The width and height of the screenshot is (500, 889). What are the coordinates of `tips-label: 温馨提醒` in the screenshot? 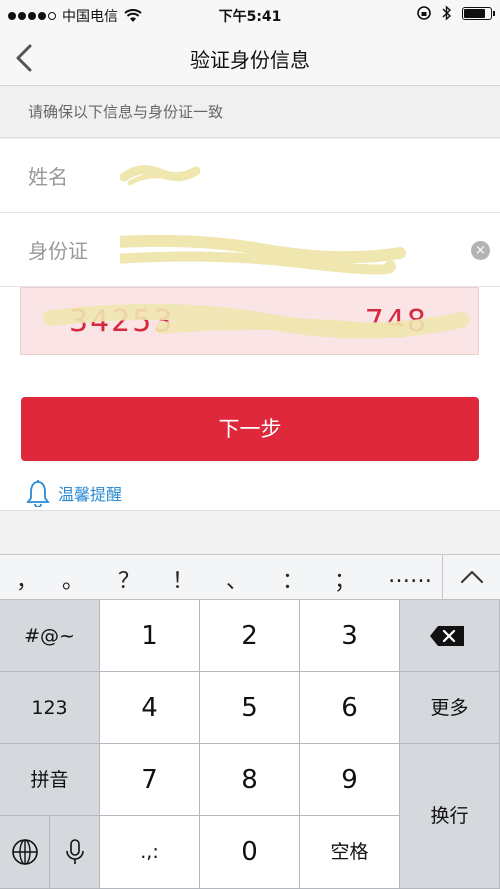 It's located at (90, 494).